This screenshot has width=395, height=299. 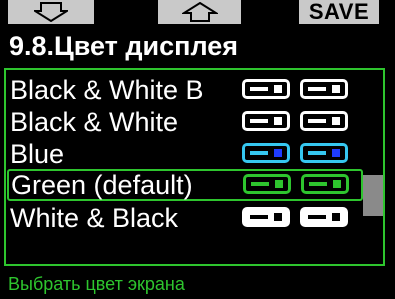 I want to click on option-white-black: White & Black, so click(x=184, y=218).